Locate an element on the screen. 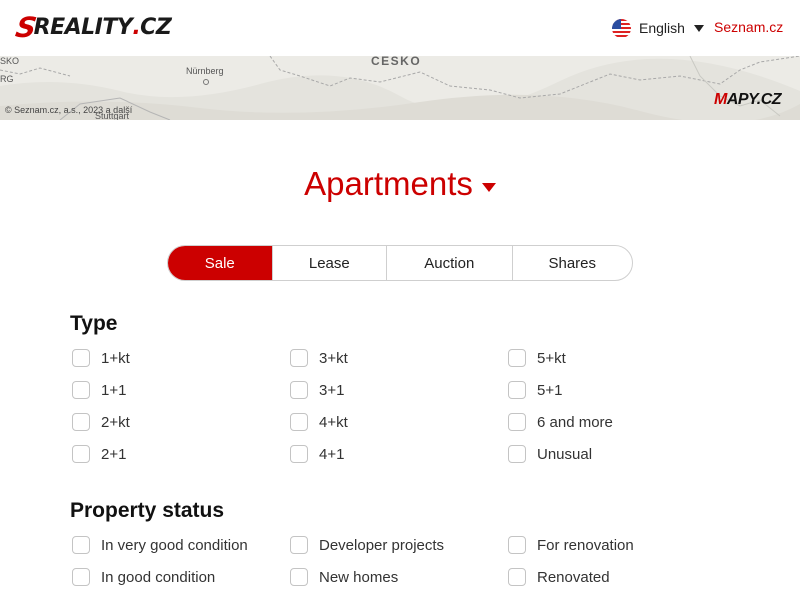 The width and height of the screenshot is (800, 600). status-option-very-good: In very good condition is located at coordinates (160, 545).